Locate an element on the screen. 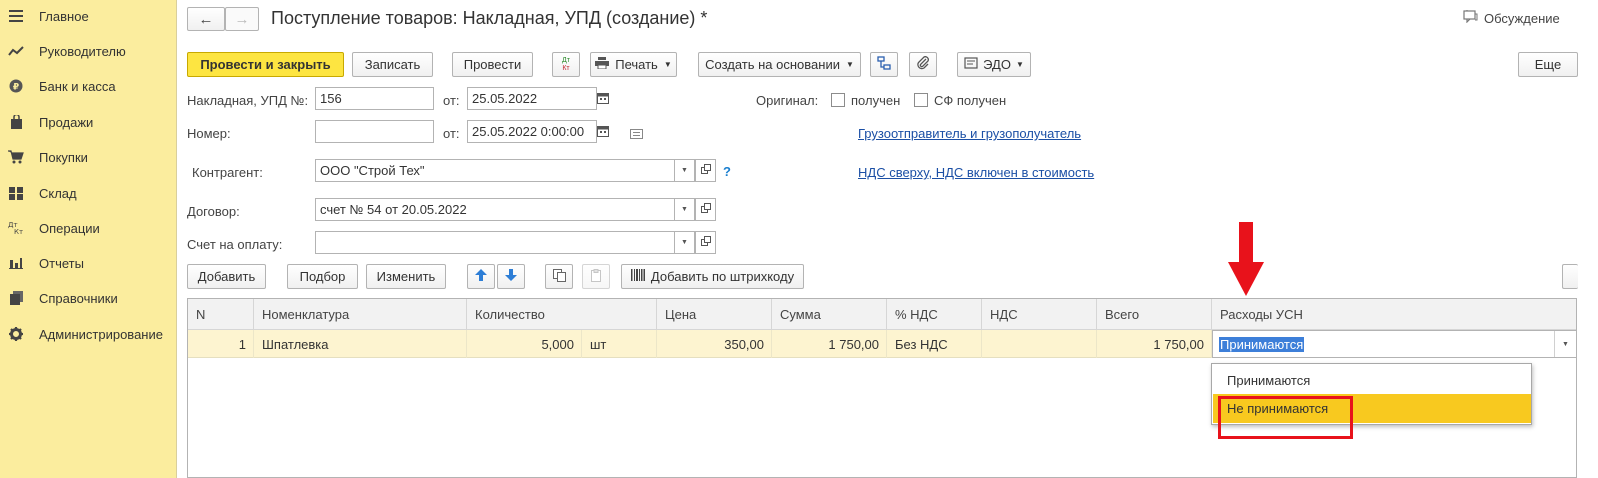  back-button: ← is located at coordinates (206, 19).